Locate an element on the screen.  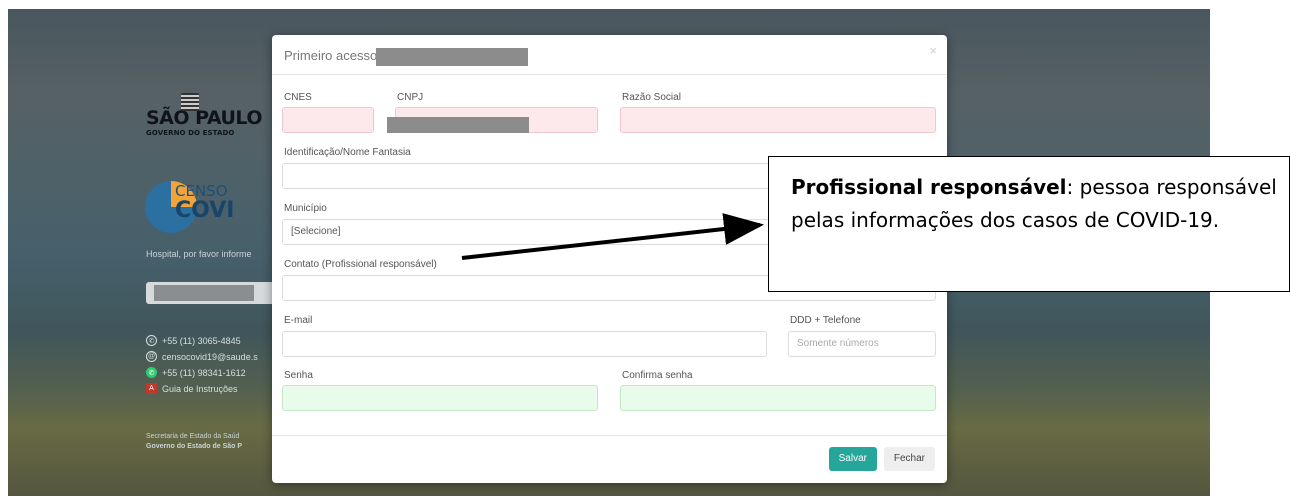
telefone-input: Somente números is located at coordinates (862, 344).